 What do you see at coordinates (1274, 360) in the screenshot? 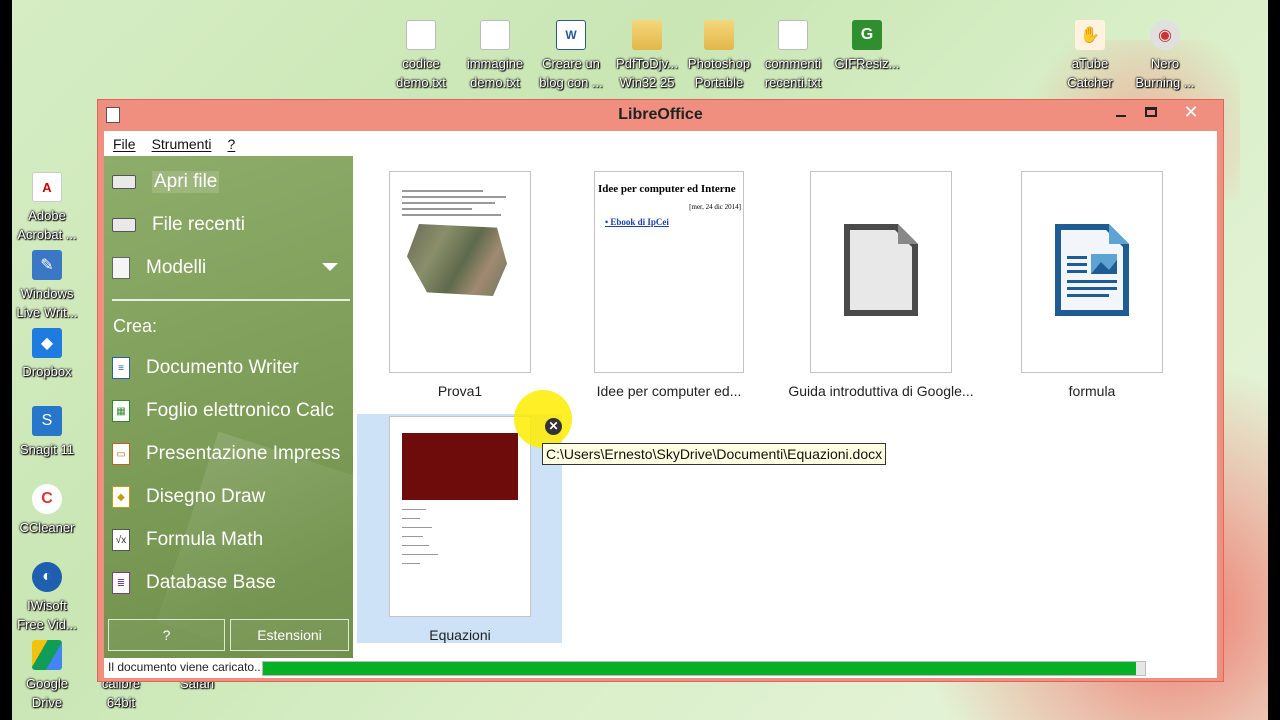
I see `letterbox-right` at bounding box center [1274, 360].